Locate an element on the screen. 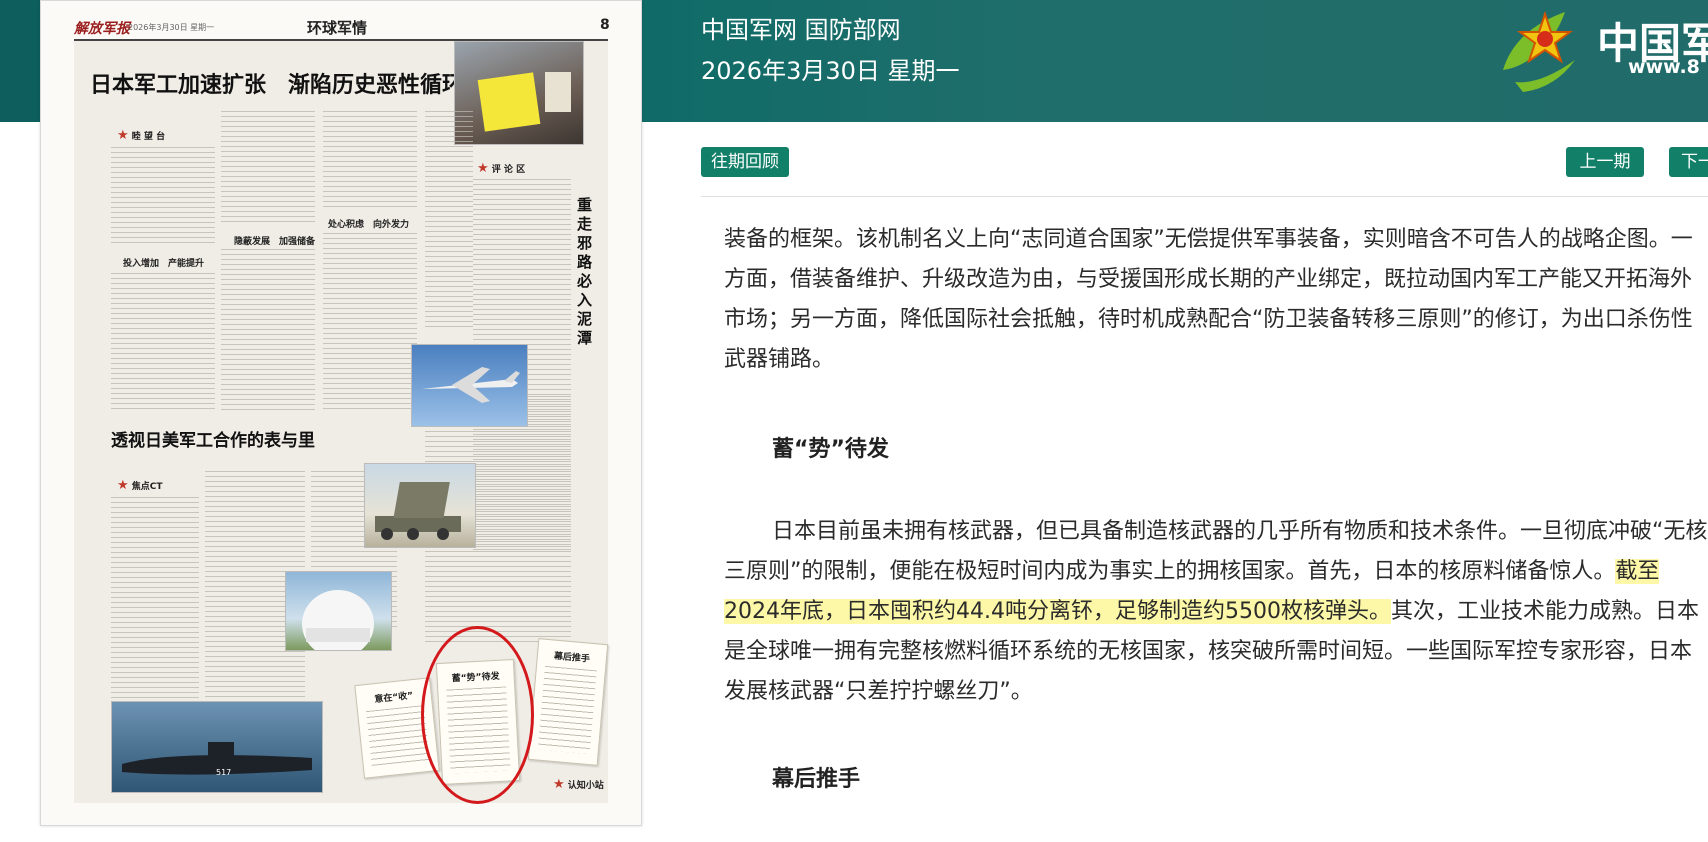  paper-col-head: 投入增加 产能提升 is located at coordinates (164, 264).